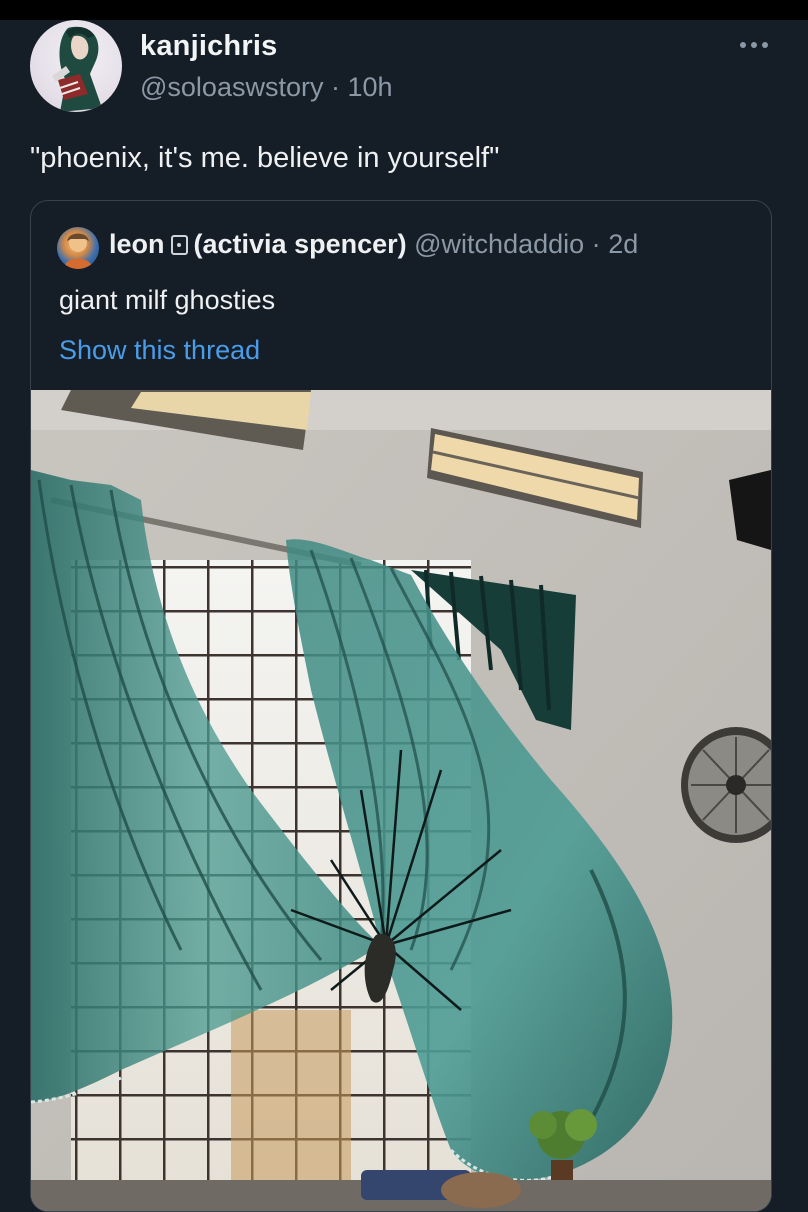 The height and width of the screenshot is (1212, 808). What do you see at coordinates (167, 300) in the screenshot?
I see `quoted-tweet-text: giant milf ghosties` at bounding box center [167, 300].